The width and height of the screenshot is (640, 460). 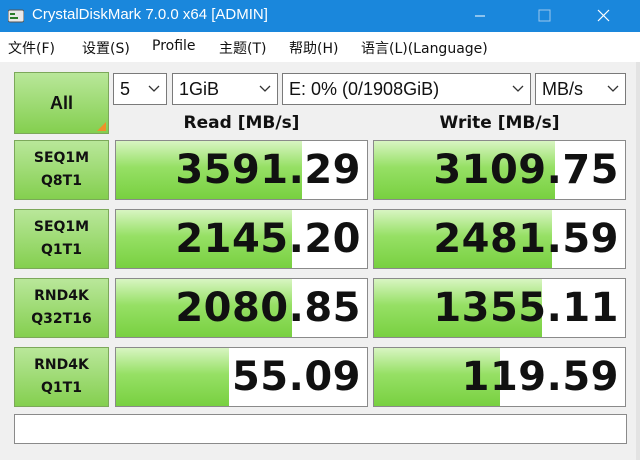 What do you see at coordinates (125, 89) in the screenshot?
I see `count-value: 5` at bounding box center [125, 89].